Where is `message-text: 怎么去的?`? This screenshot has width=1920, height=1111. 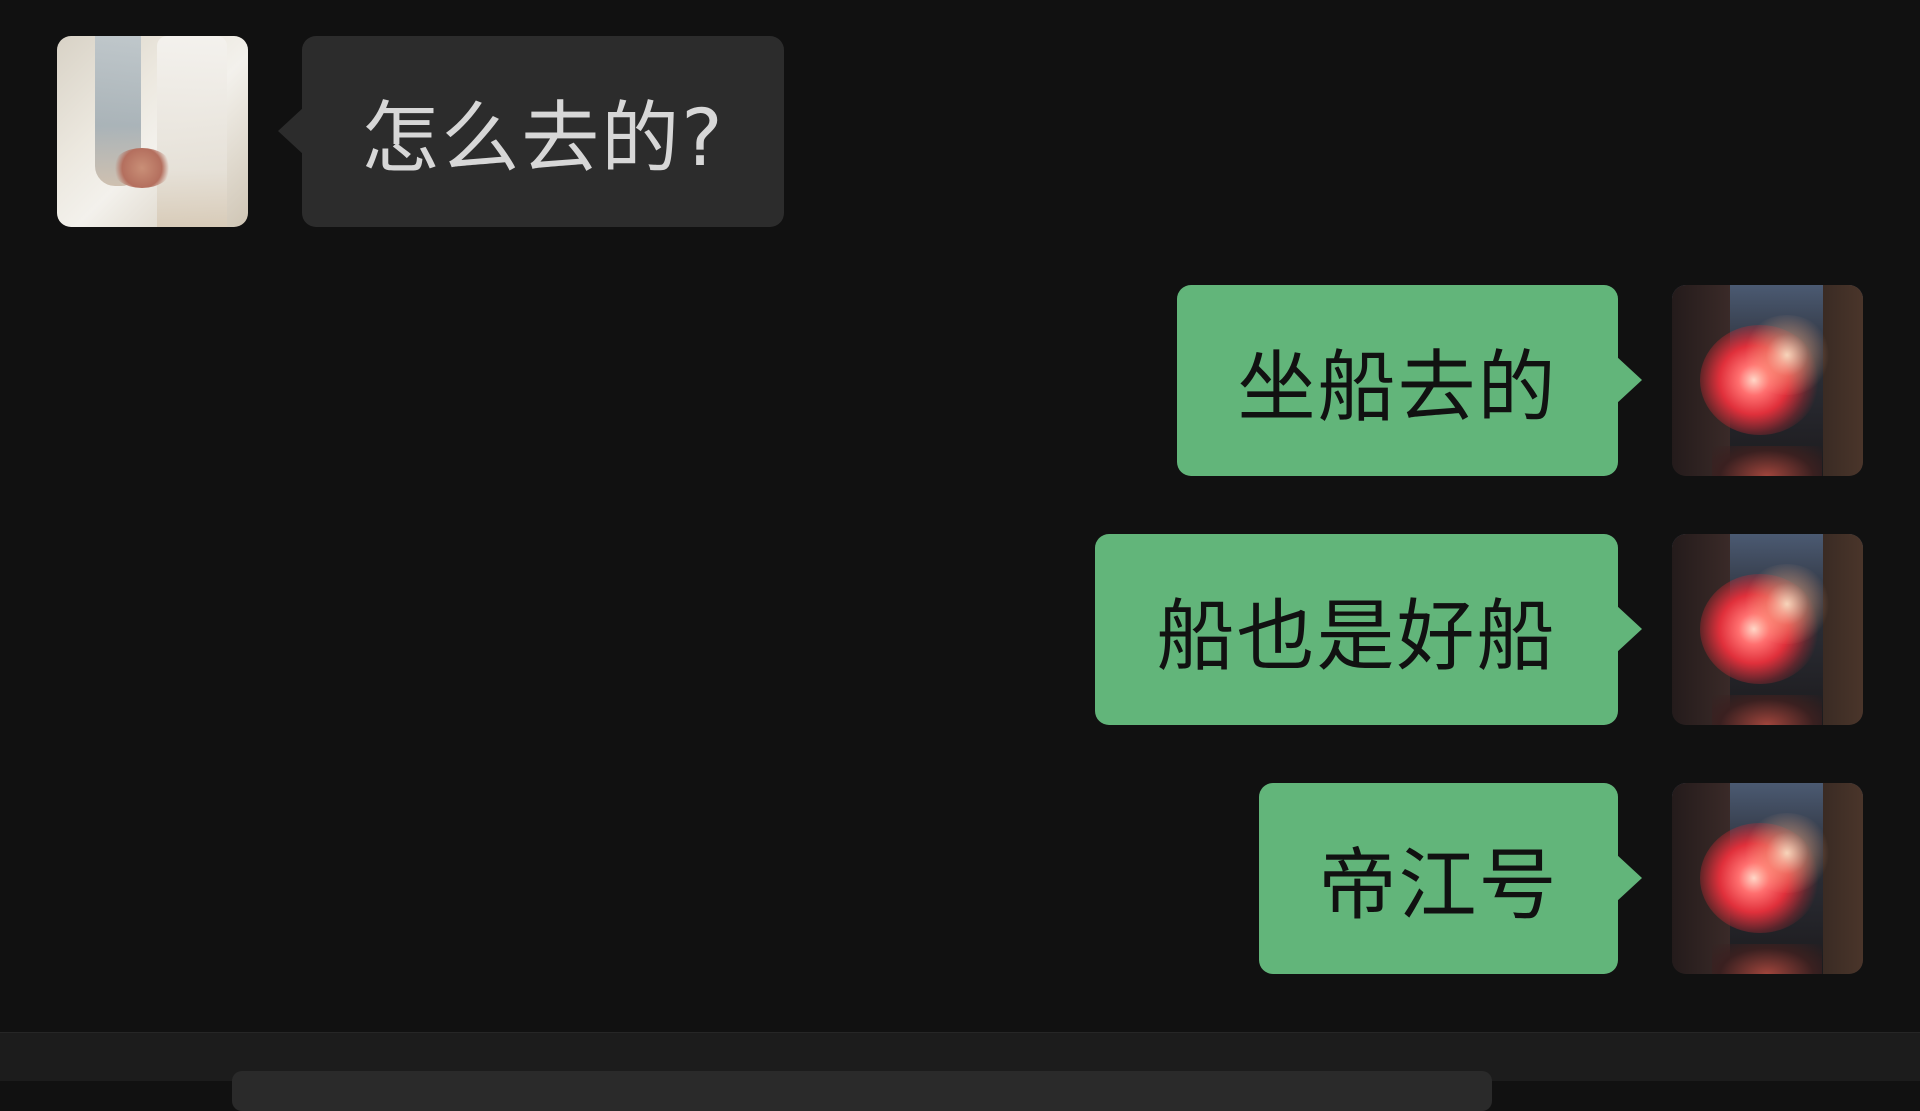
message-text: 怎么去的? is located at coordinates (543, 138).